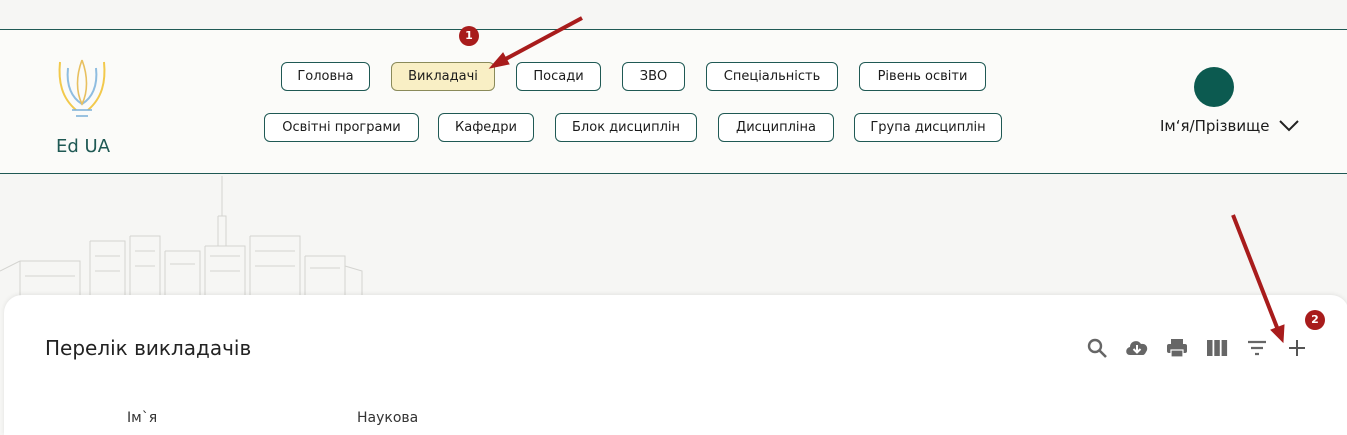  What do you see at coordinates (325, 76) in the screenshot?
I see `nav-golovna: Головна` at bounding box center [325, 76].